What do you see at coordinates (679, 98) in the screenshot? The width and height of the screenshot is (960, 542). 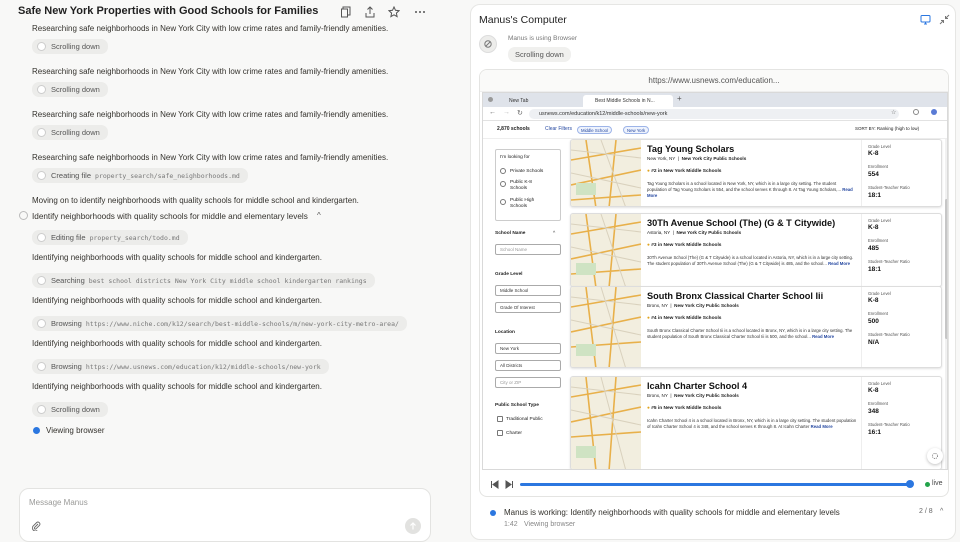 I see `new-tab-icon: +` at bounding box center [679, 98].